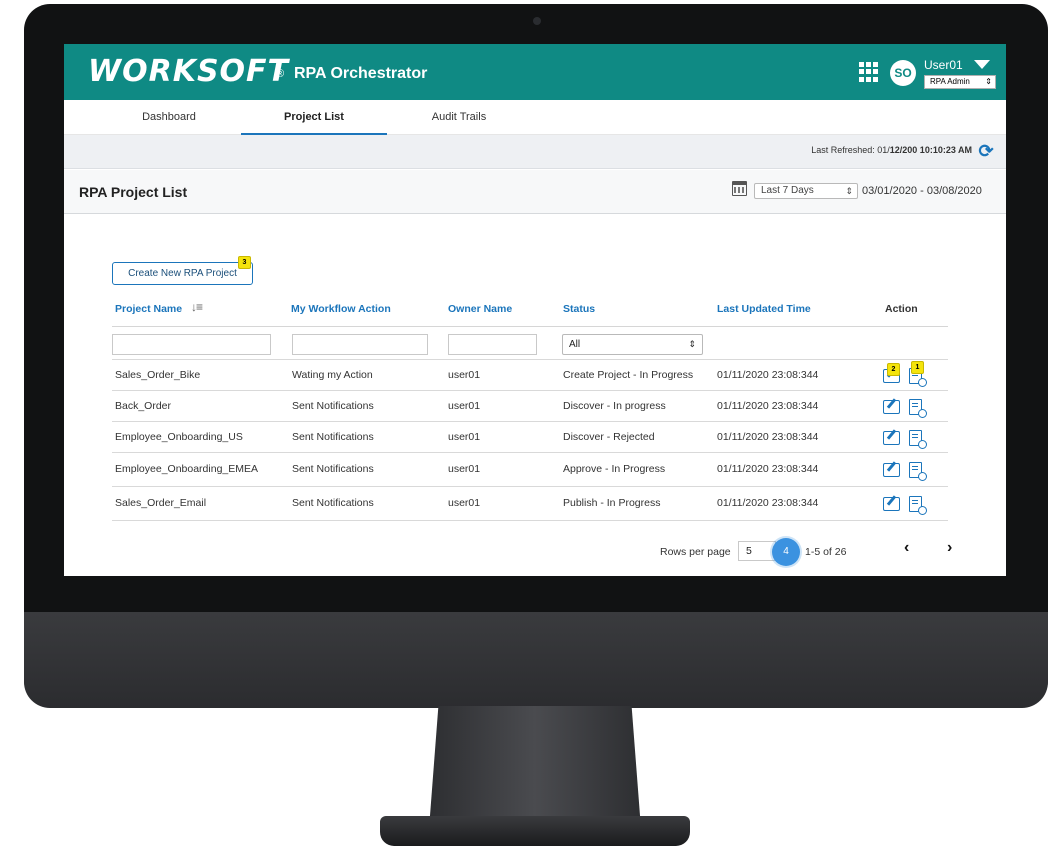 This screenshot has height=846, width=1048. I want to click on webcam, so click(537, 21).